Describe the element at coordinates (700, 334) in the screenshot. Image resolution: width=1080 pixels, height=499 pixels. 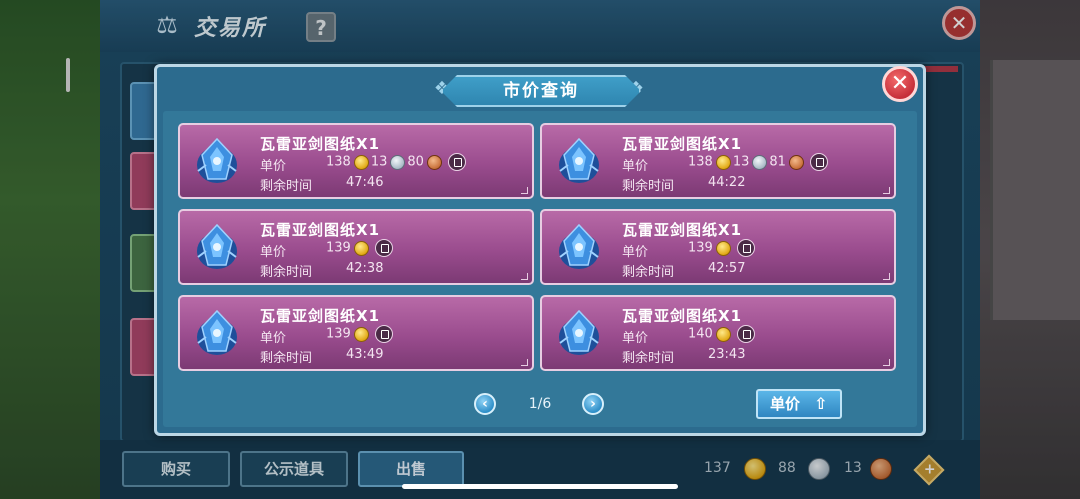
I see `gold-price: 140` at that location.